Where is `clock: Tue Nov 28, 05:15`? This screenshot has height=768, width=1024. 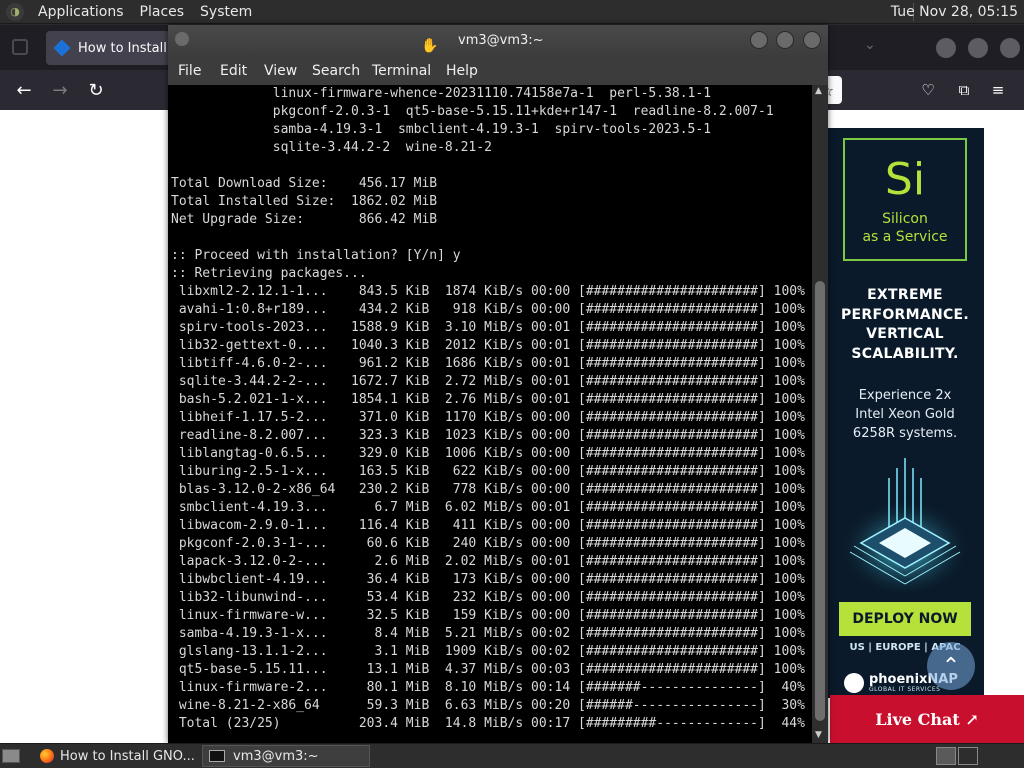
clock: Tue Nov 28, 05:15 is located at coordinates (954, 12).